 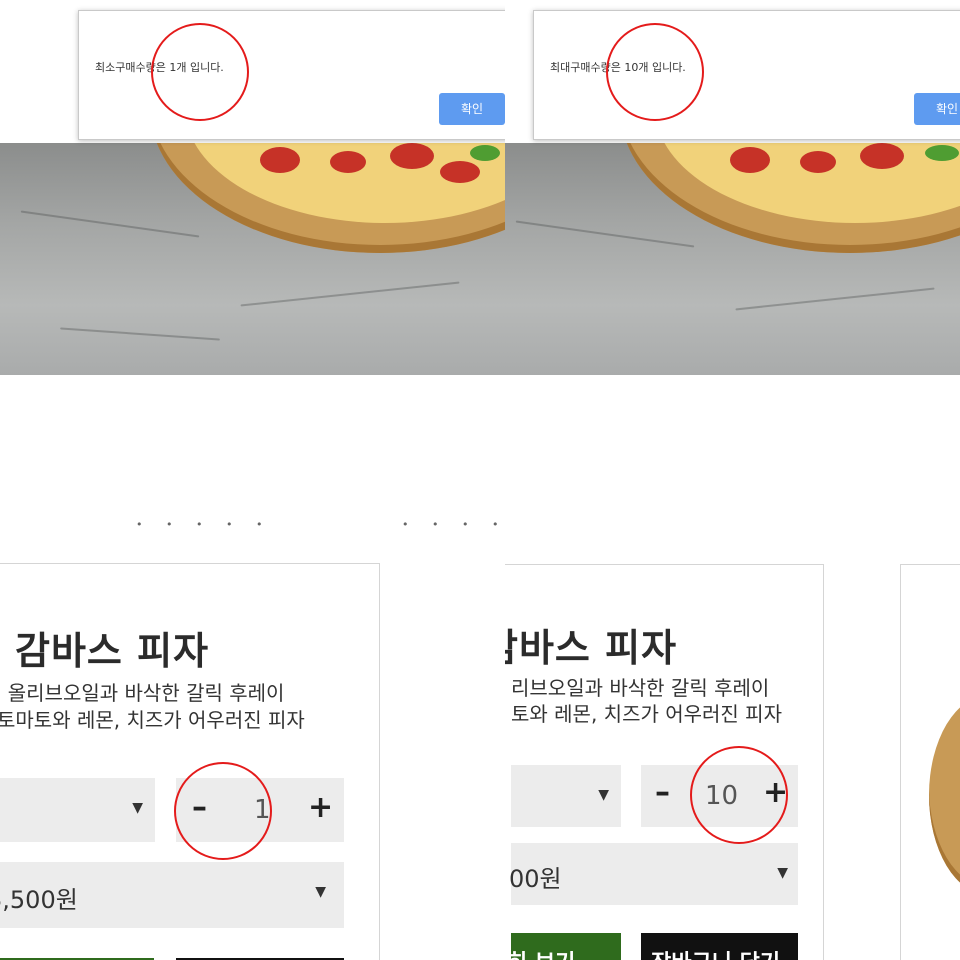 I want to click on next-product-card, so click(x=930, y=762).